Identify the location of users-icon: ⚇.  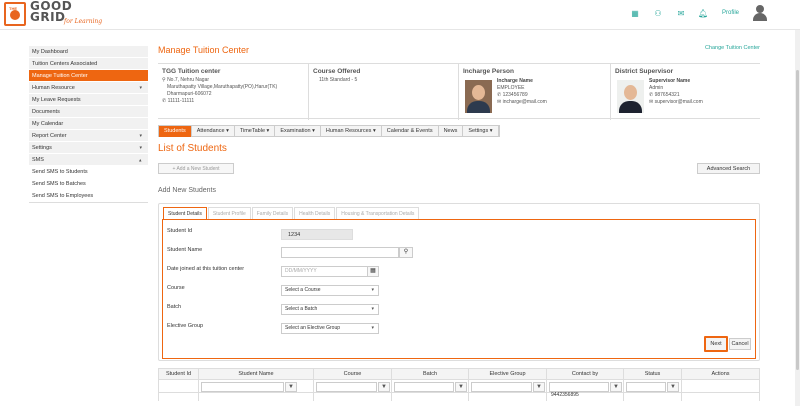
(658, 14).